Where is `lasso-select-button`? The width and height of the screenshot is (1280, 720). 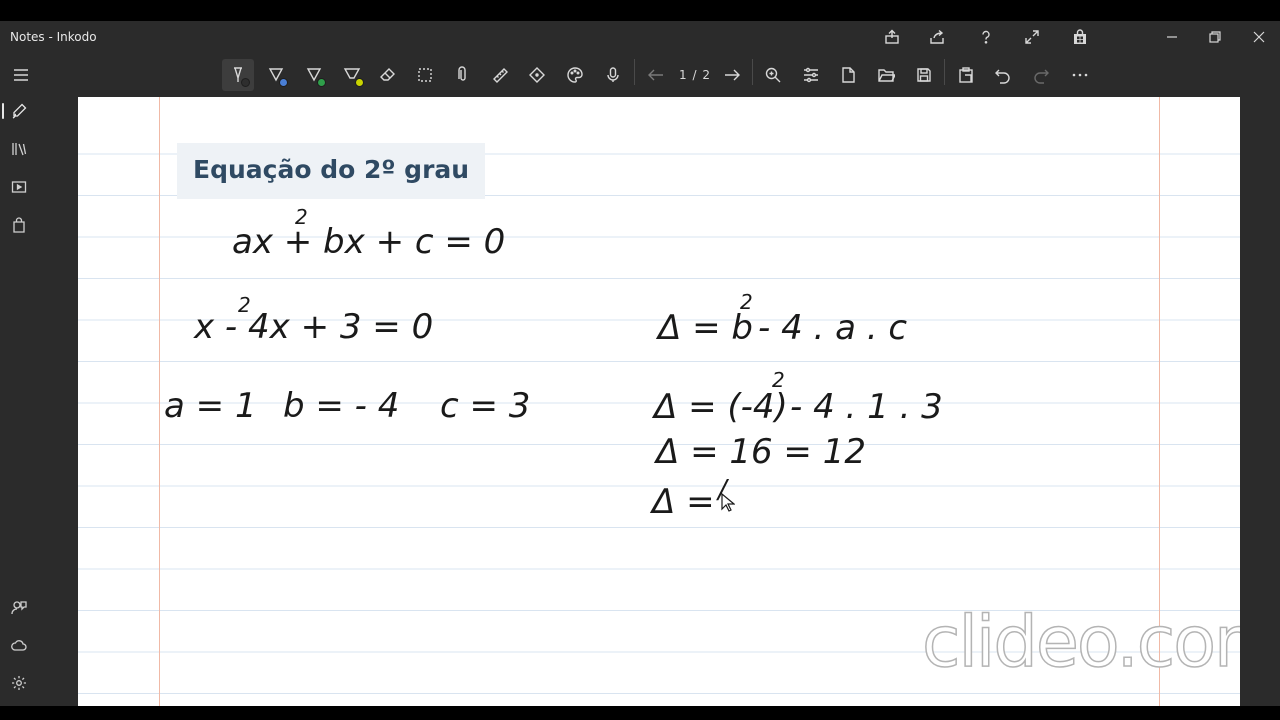 lasso-select-button is located at coordinates (425, 75).